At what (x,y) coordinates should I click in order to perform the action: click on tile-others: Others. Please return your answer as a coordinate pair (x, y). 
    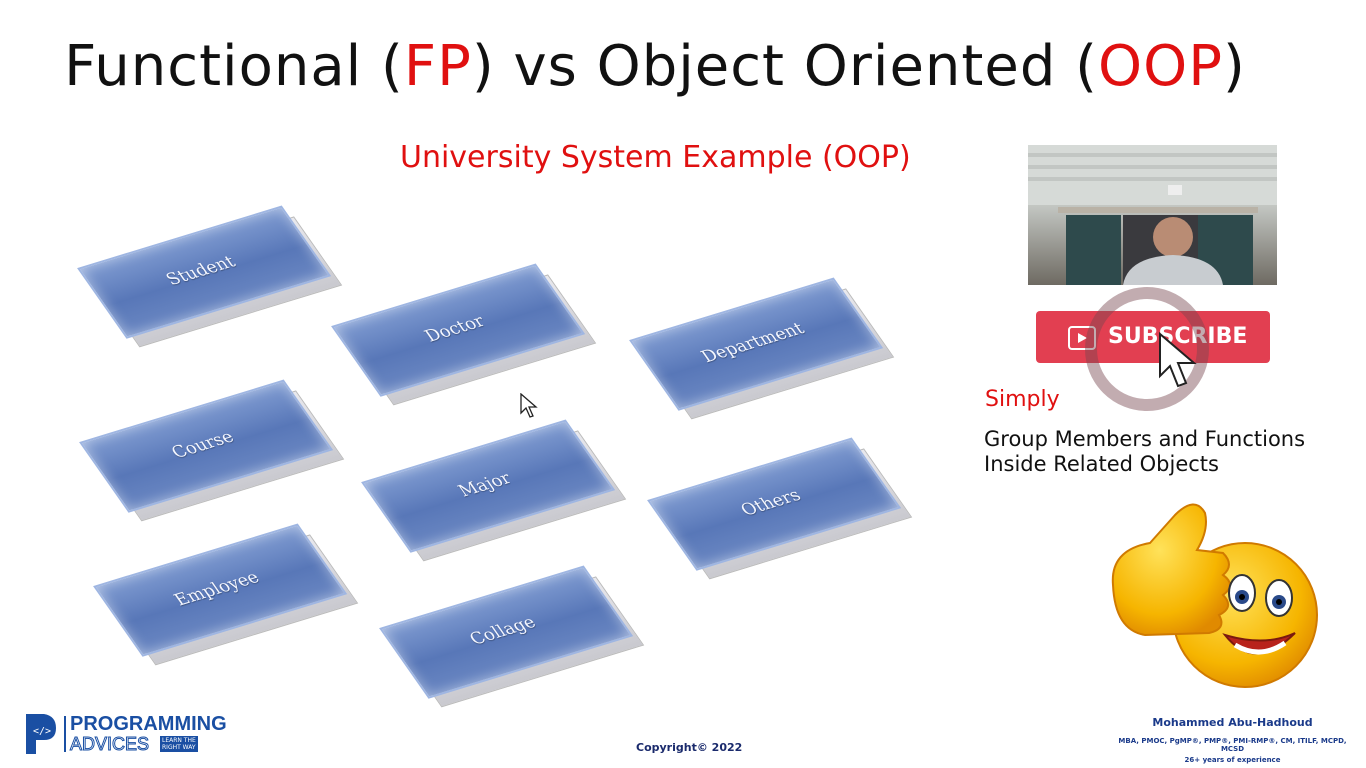
    Looking at the image, I should click on (780, 508).